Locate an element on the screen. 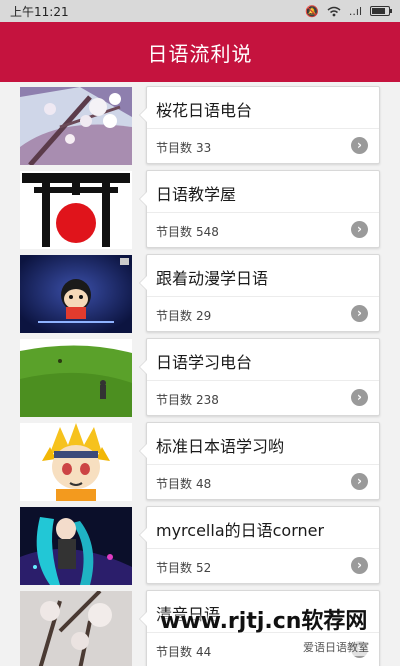 The image size is (400, 666). list-item: 标准日本语学习哟 节目数 48 › is located at coordinates (200, 464).